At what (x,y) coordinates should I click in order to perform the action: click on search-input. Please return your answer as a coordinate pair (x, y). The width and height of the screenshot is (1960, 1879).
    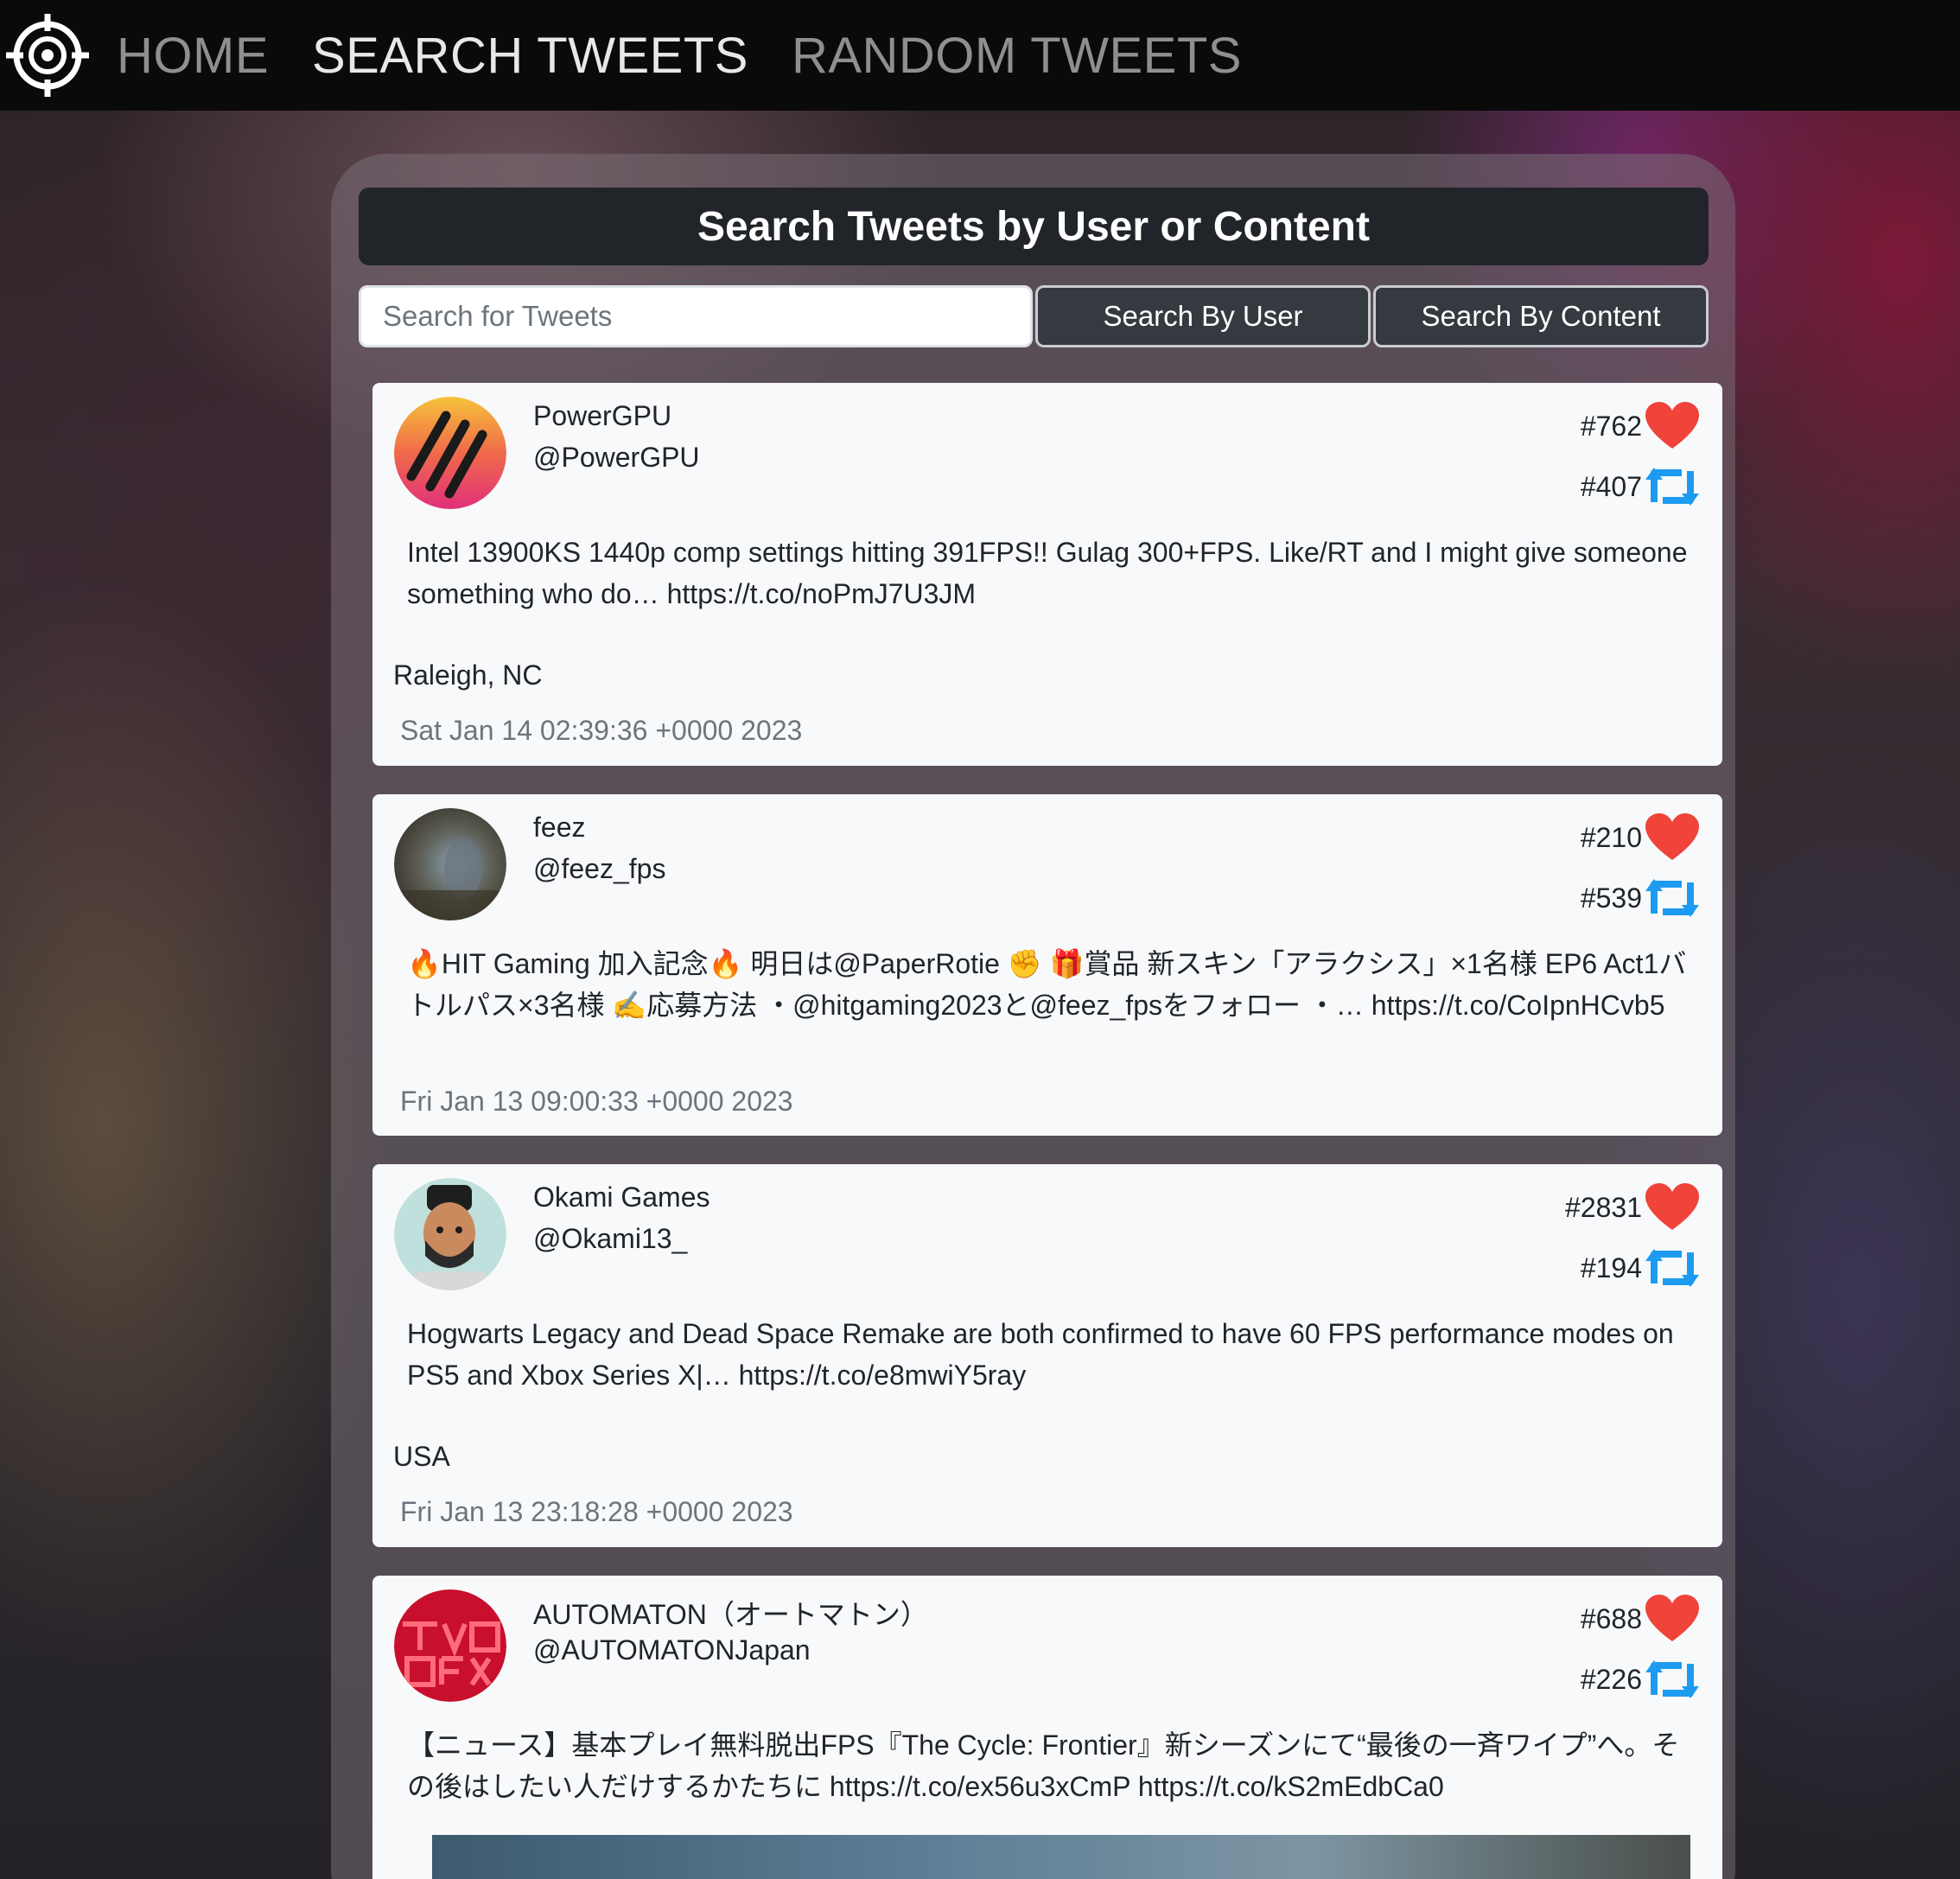
    Looking at the image, I should click on (696, 316).